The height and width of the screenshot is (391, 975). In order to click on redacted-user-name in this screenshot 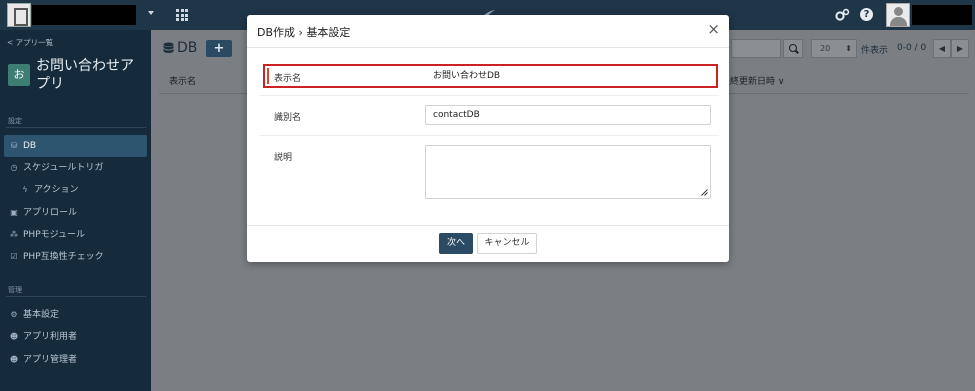, I will do `click(942, 15)`.